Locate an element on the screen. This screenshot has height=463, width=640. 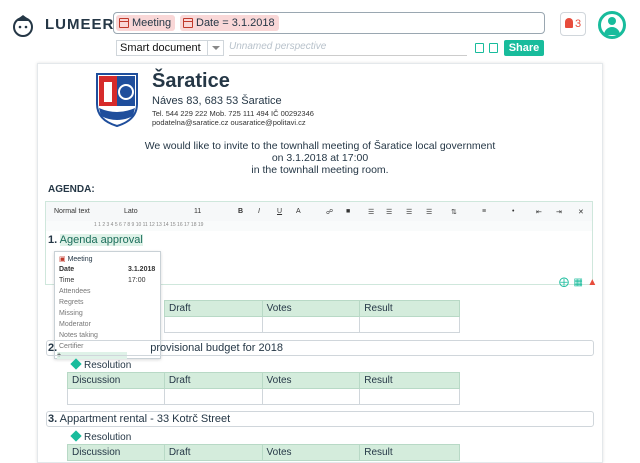
perspective-type-select: Smart document is located at coordinates (170, 48).